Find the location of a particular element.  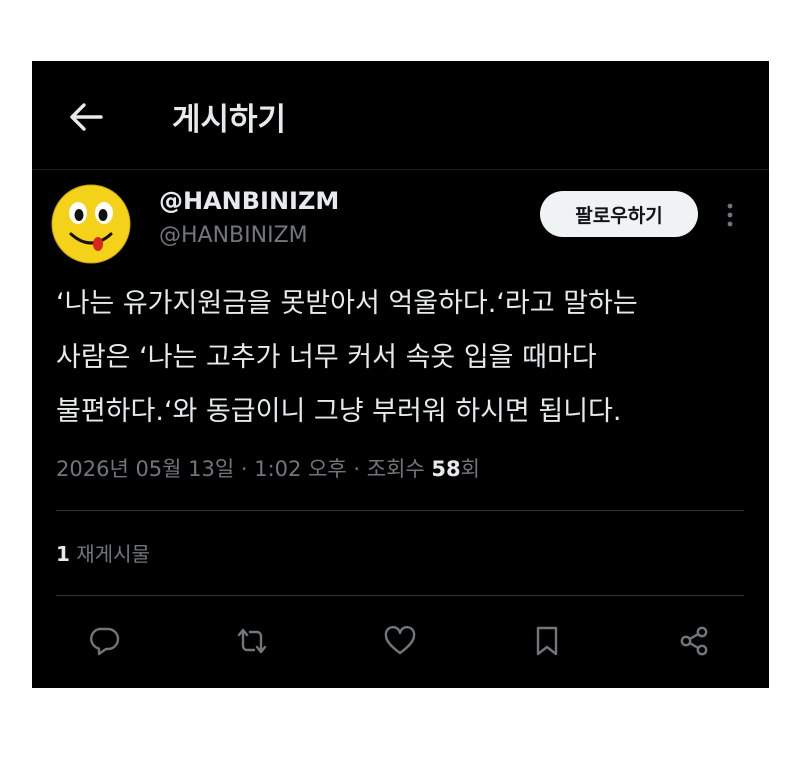

action-bar is located at coordinates (400, 642).